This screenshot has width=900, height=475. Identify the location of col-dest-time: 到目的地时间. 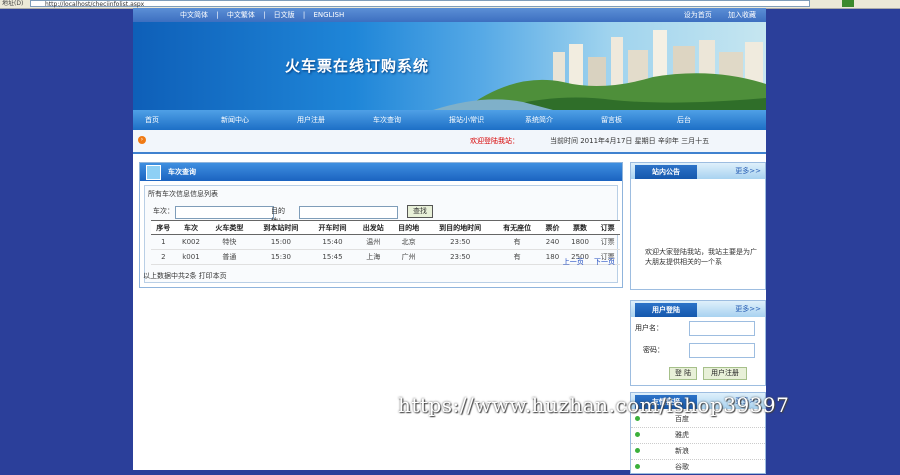
(460, 227).